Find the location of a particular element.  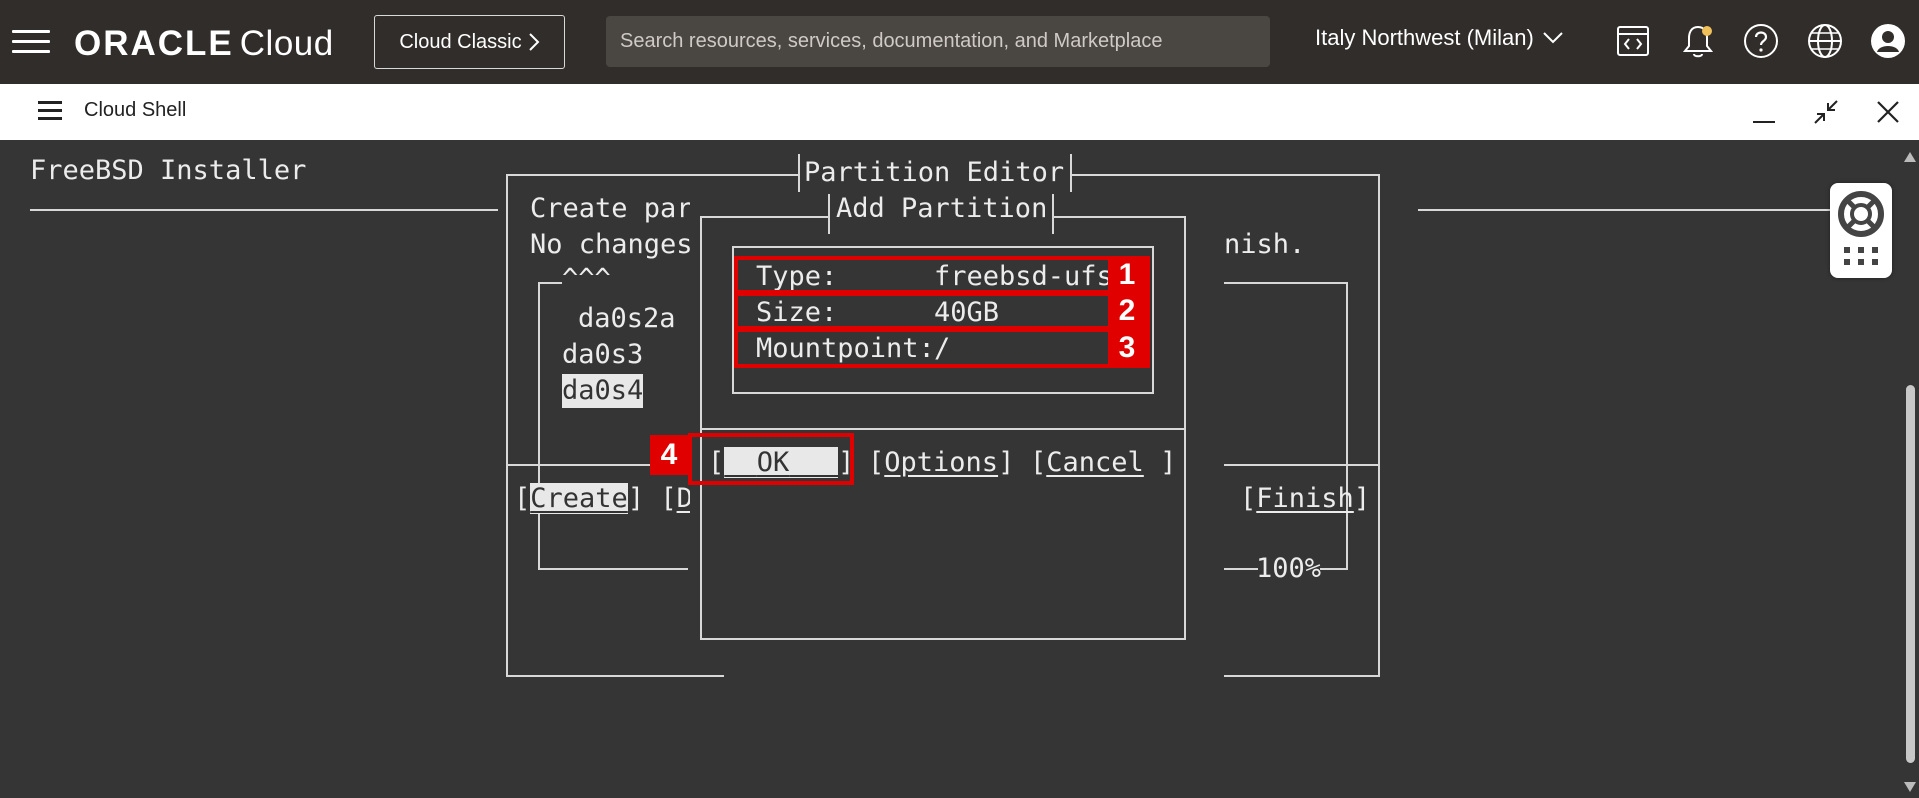

scrollbar-thumb is located at coordinates (1910, 574).